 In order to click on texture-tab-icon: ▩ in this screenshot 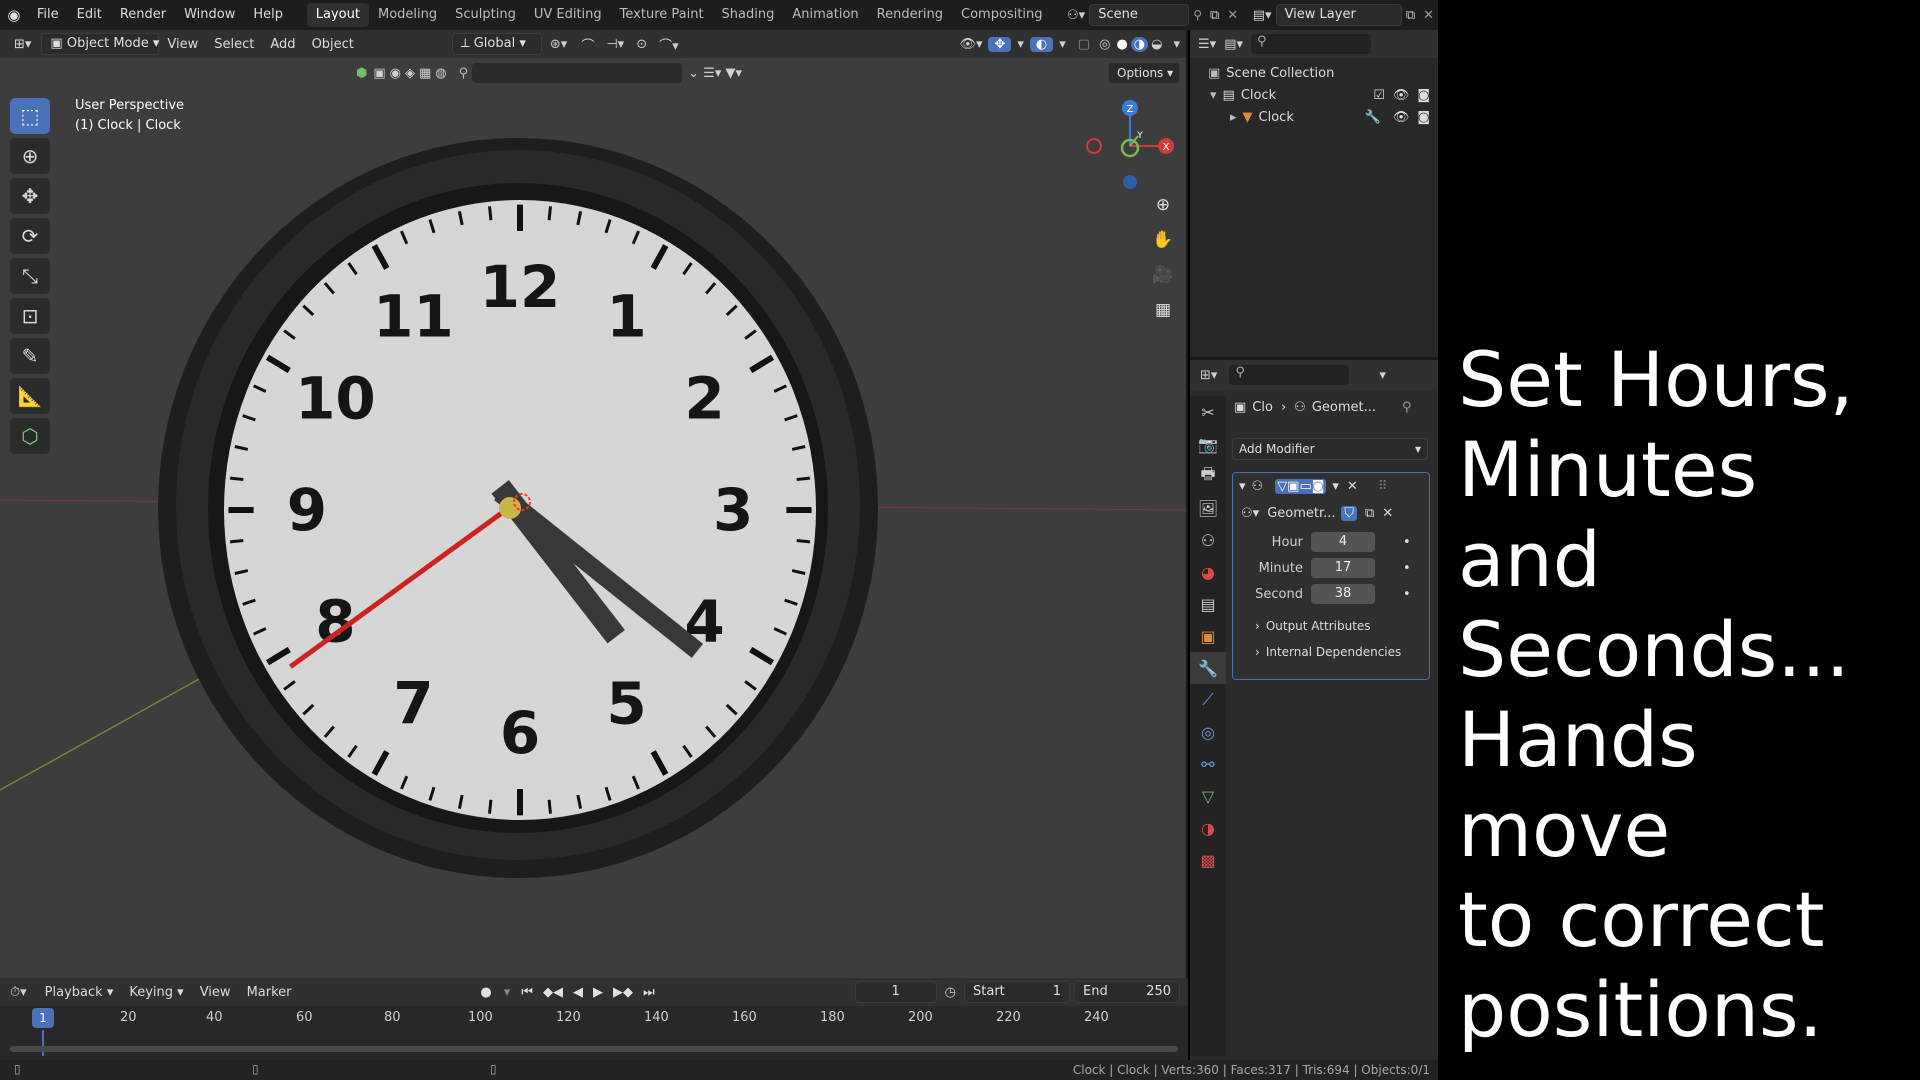, I will do `click(1208, 860)`.